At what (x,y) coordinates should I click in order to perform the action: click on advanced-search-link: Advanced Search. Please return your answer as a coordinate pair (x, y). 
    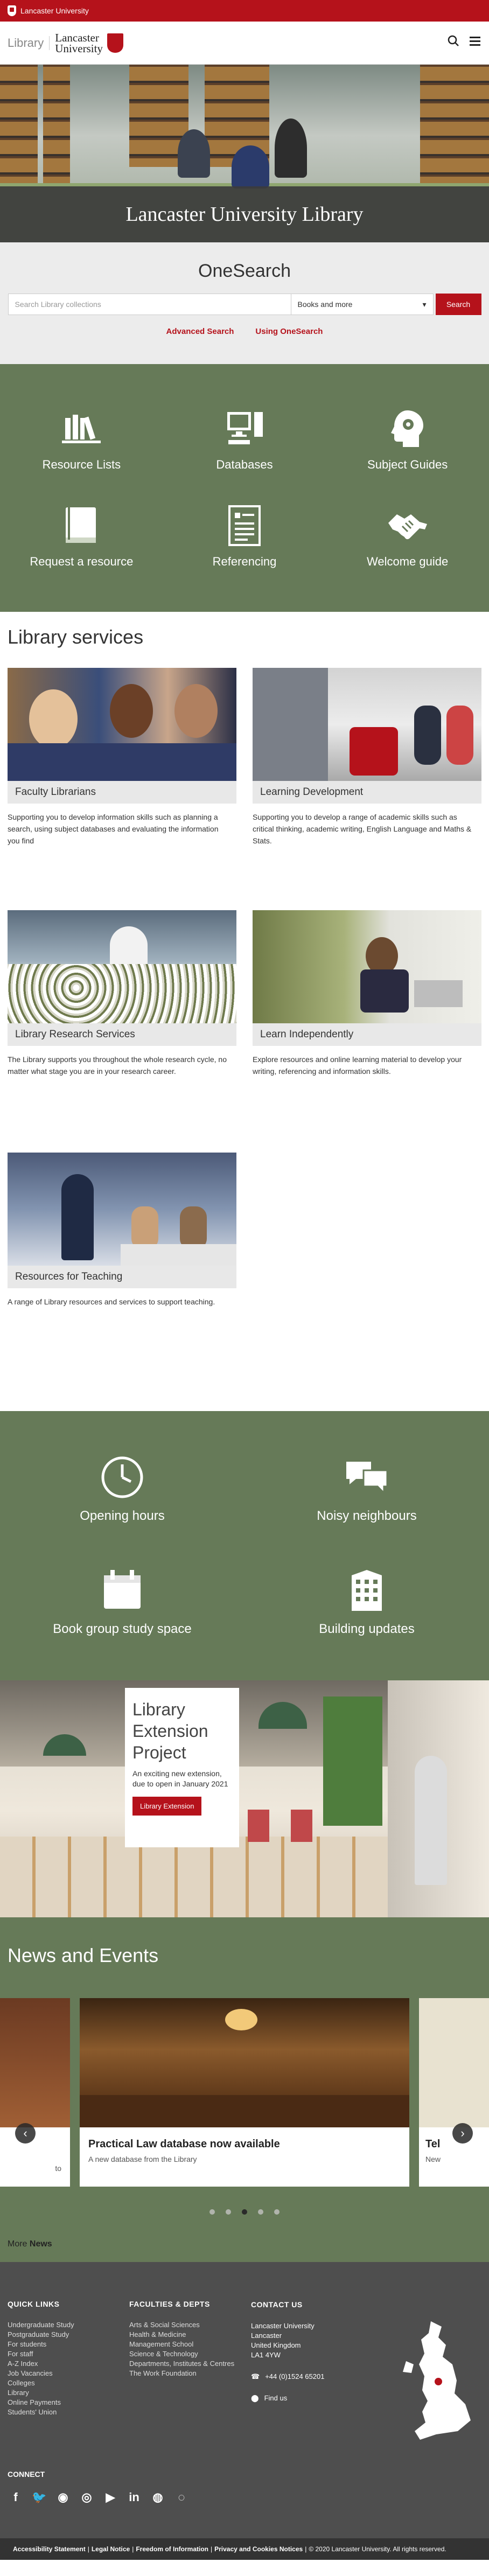
    Looking at the image, I should click on (200, 331).